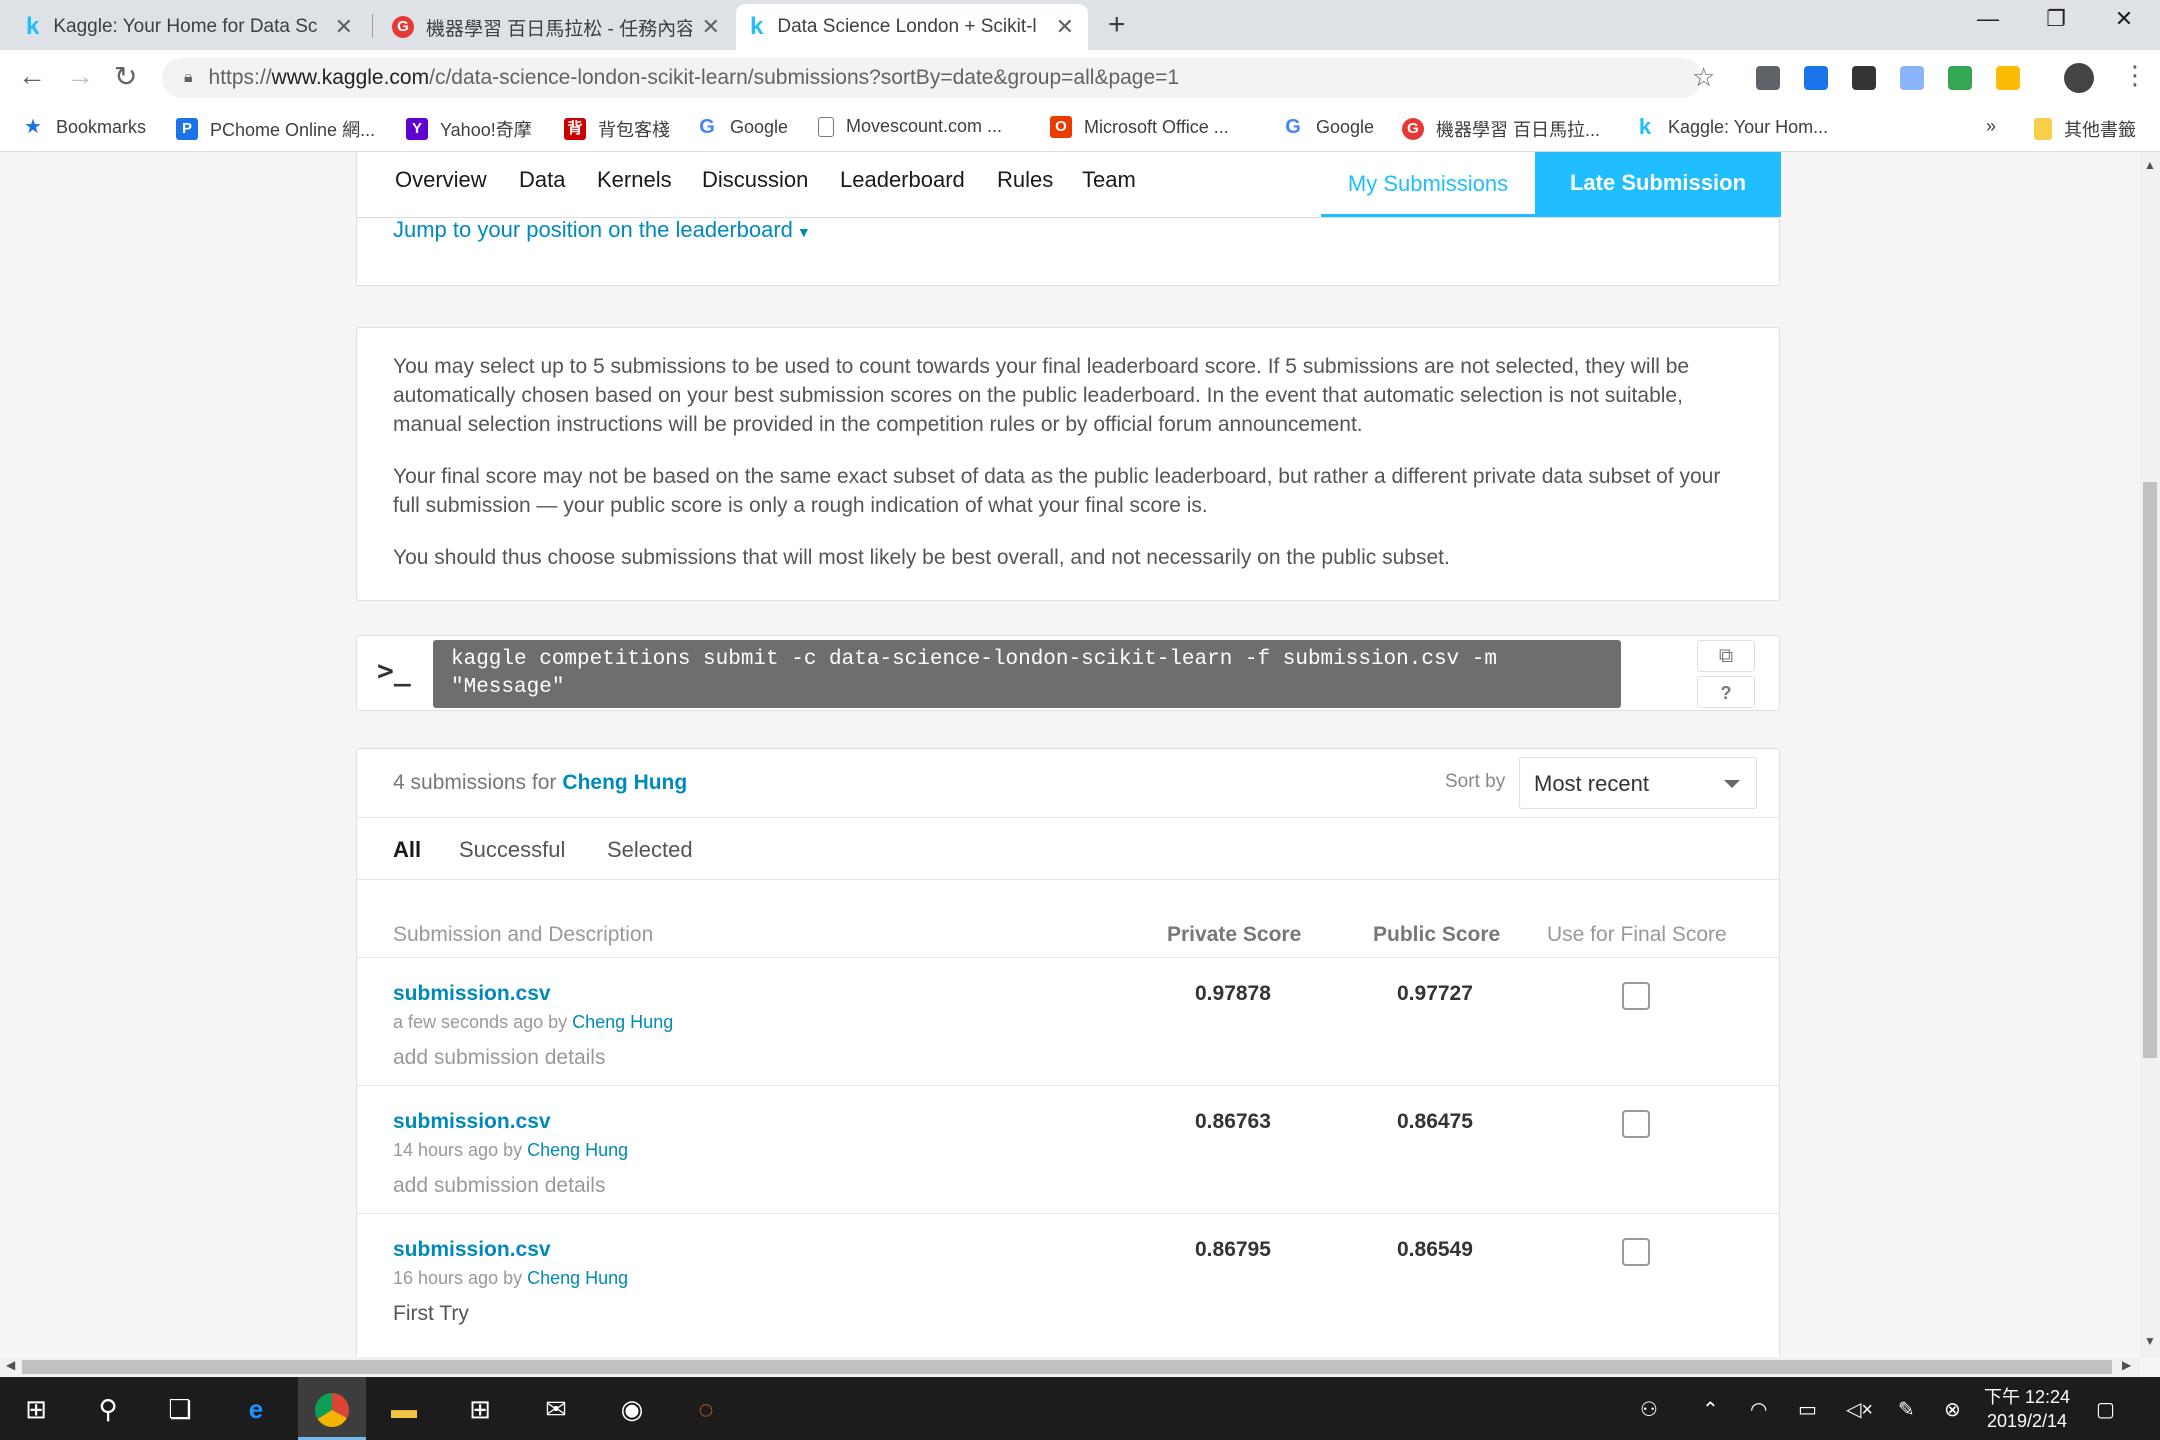 This screenshot has height=1440, width=2160. What do you see at coordinates (912, 27) in the screenshot?
I see `browser-tab-active: k Data Science London + Scikit-l ✕` at bounding box center [912, 27].